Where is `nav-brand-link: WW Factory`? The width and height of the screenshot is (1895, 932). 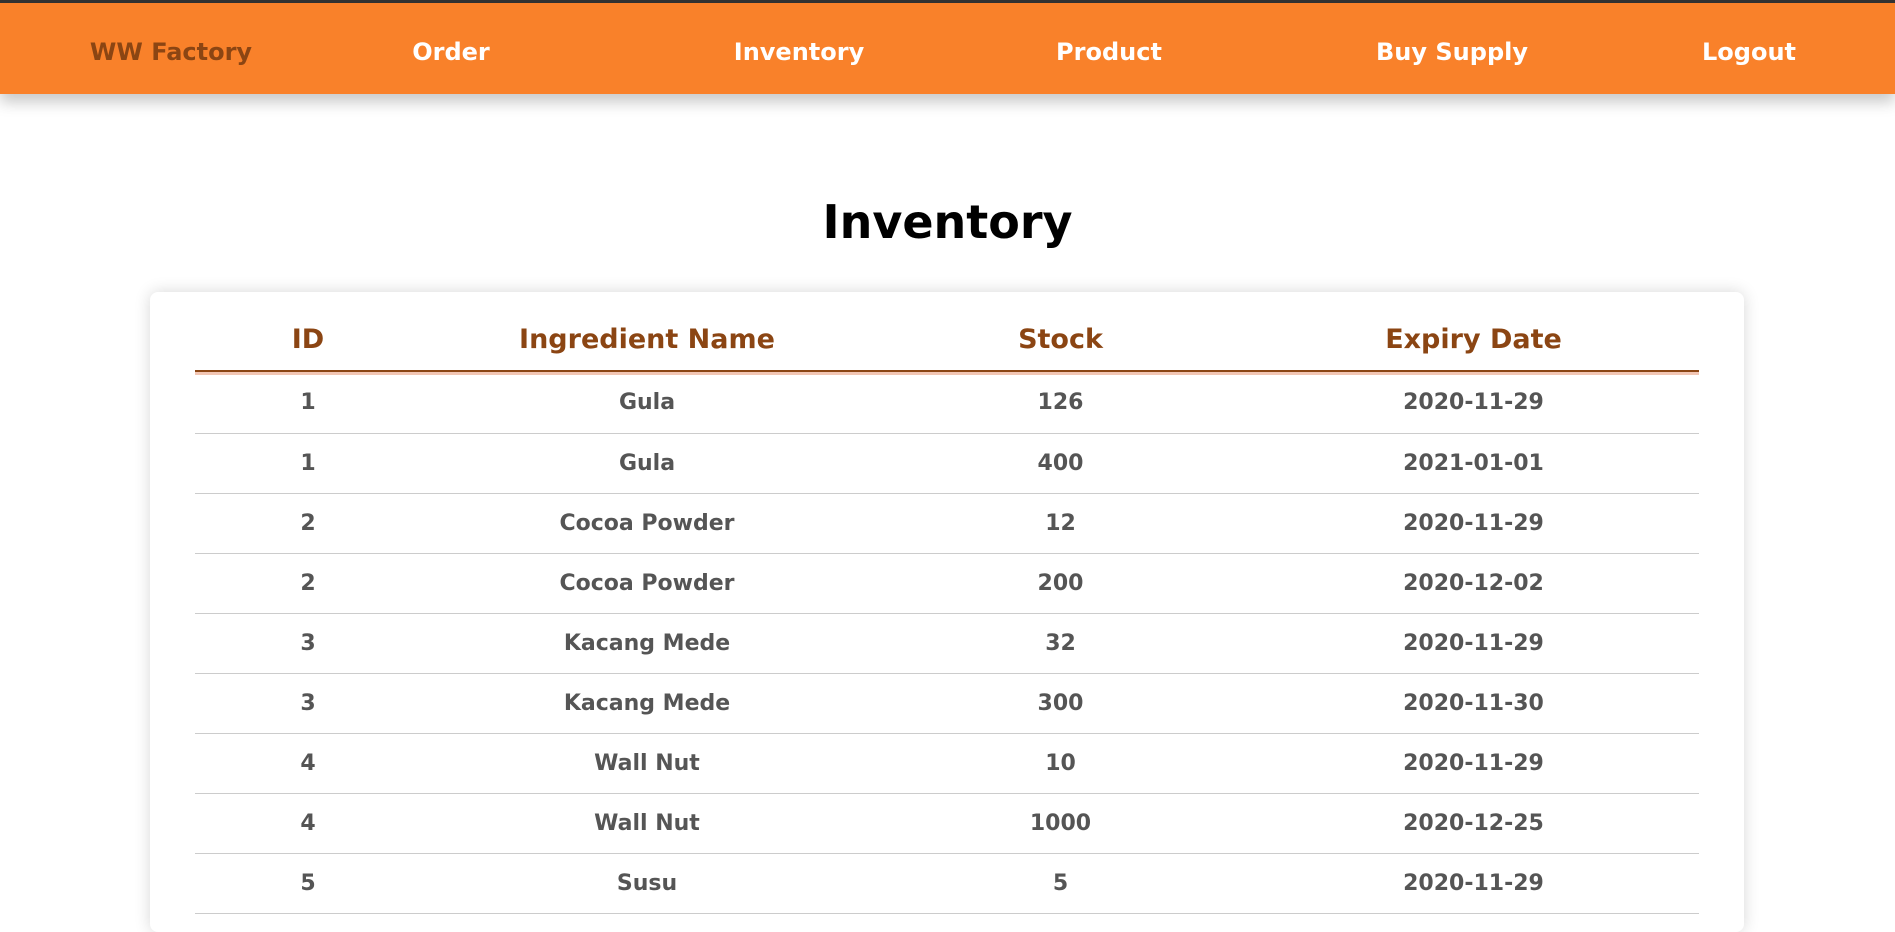
nav-brand-link: WW Factory is located at coordinates (171, 48).